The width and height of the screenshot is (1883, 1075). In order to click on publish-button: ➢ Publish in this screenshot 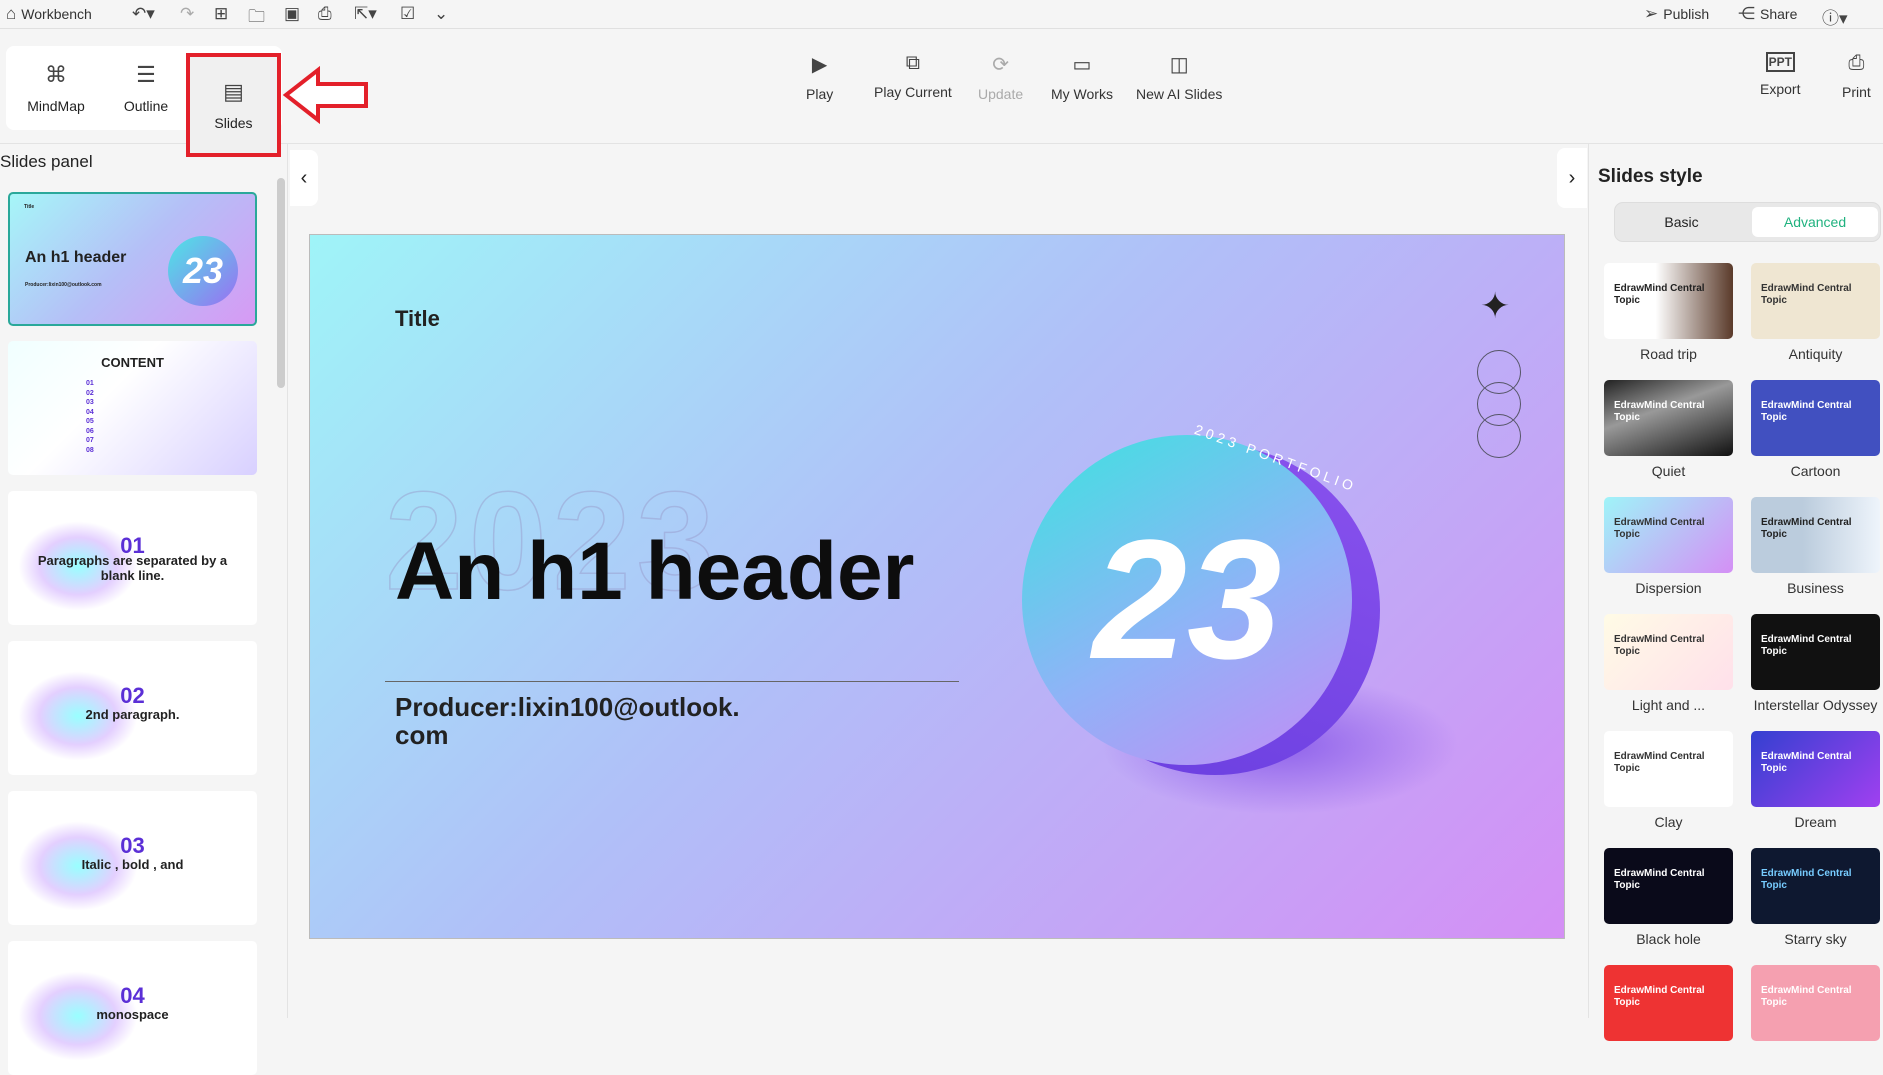, I will do `click(1676, 14)`.